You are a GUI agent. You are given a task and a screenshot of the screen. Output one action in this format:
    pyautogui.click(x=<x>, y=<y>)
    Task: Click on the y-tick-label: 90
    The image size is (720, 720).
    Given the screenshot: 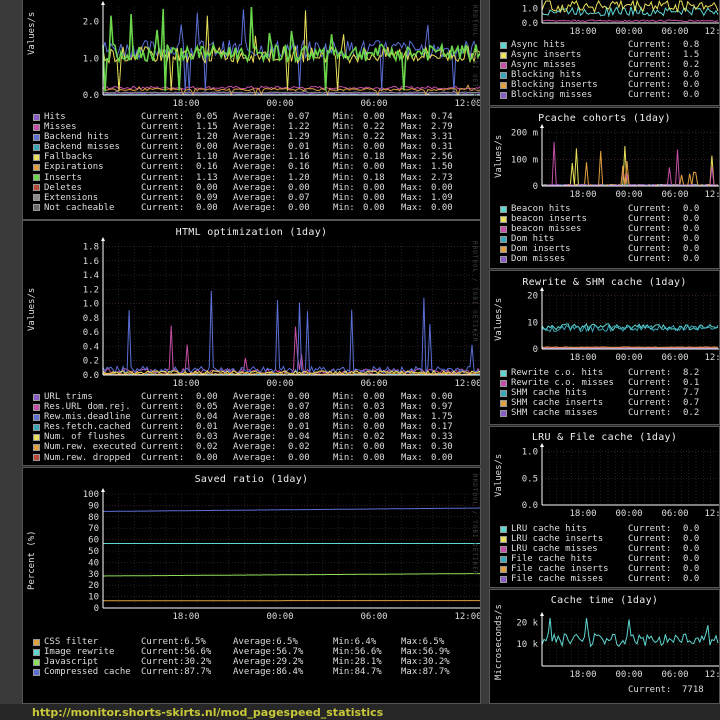 What is the action you would take?
    pyautogui.click(x=93, y=506)
    